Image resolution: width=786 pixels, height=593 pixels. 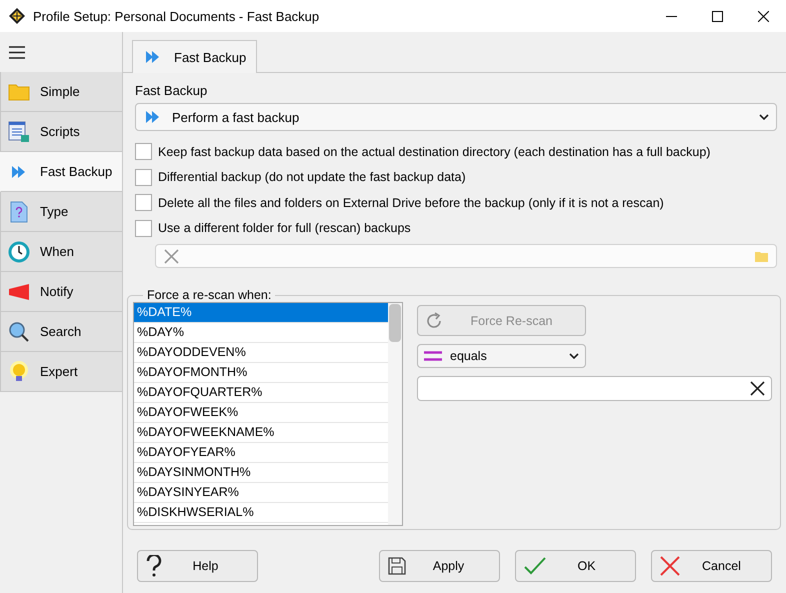 I want to click on app-logo-icon, so click(x=17, y=16).